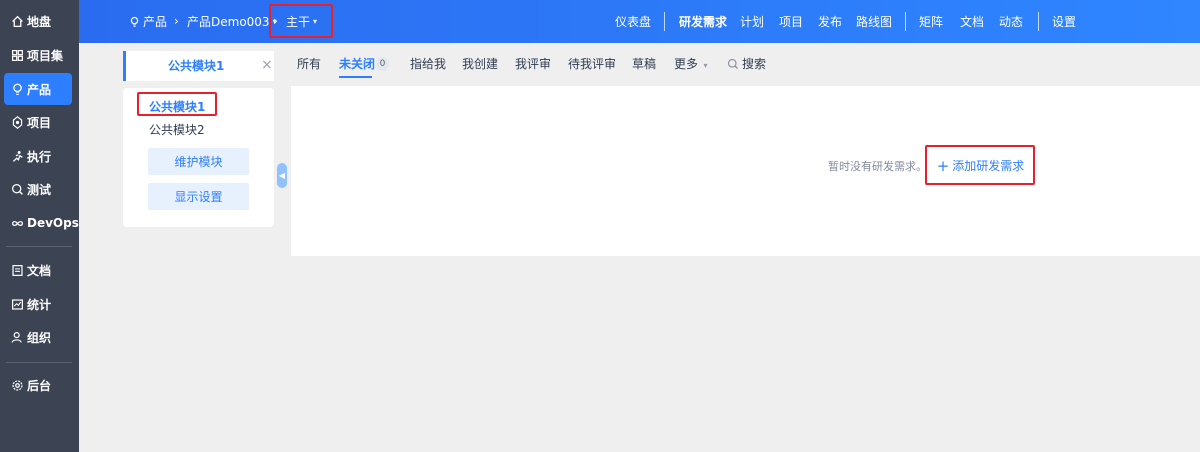 This screenshot has width=1200, height=452. I want to click on infinity-icon, so click(17, 223).